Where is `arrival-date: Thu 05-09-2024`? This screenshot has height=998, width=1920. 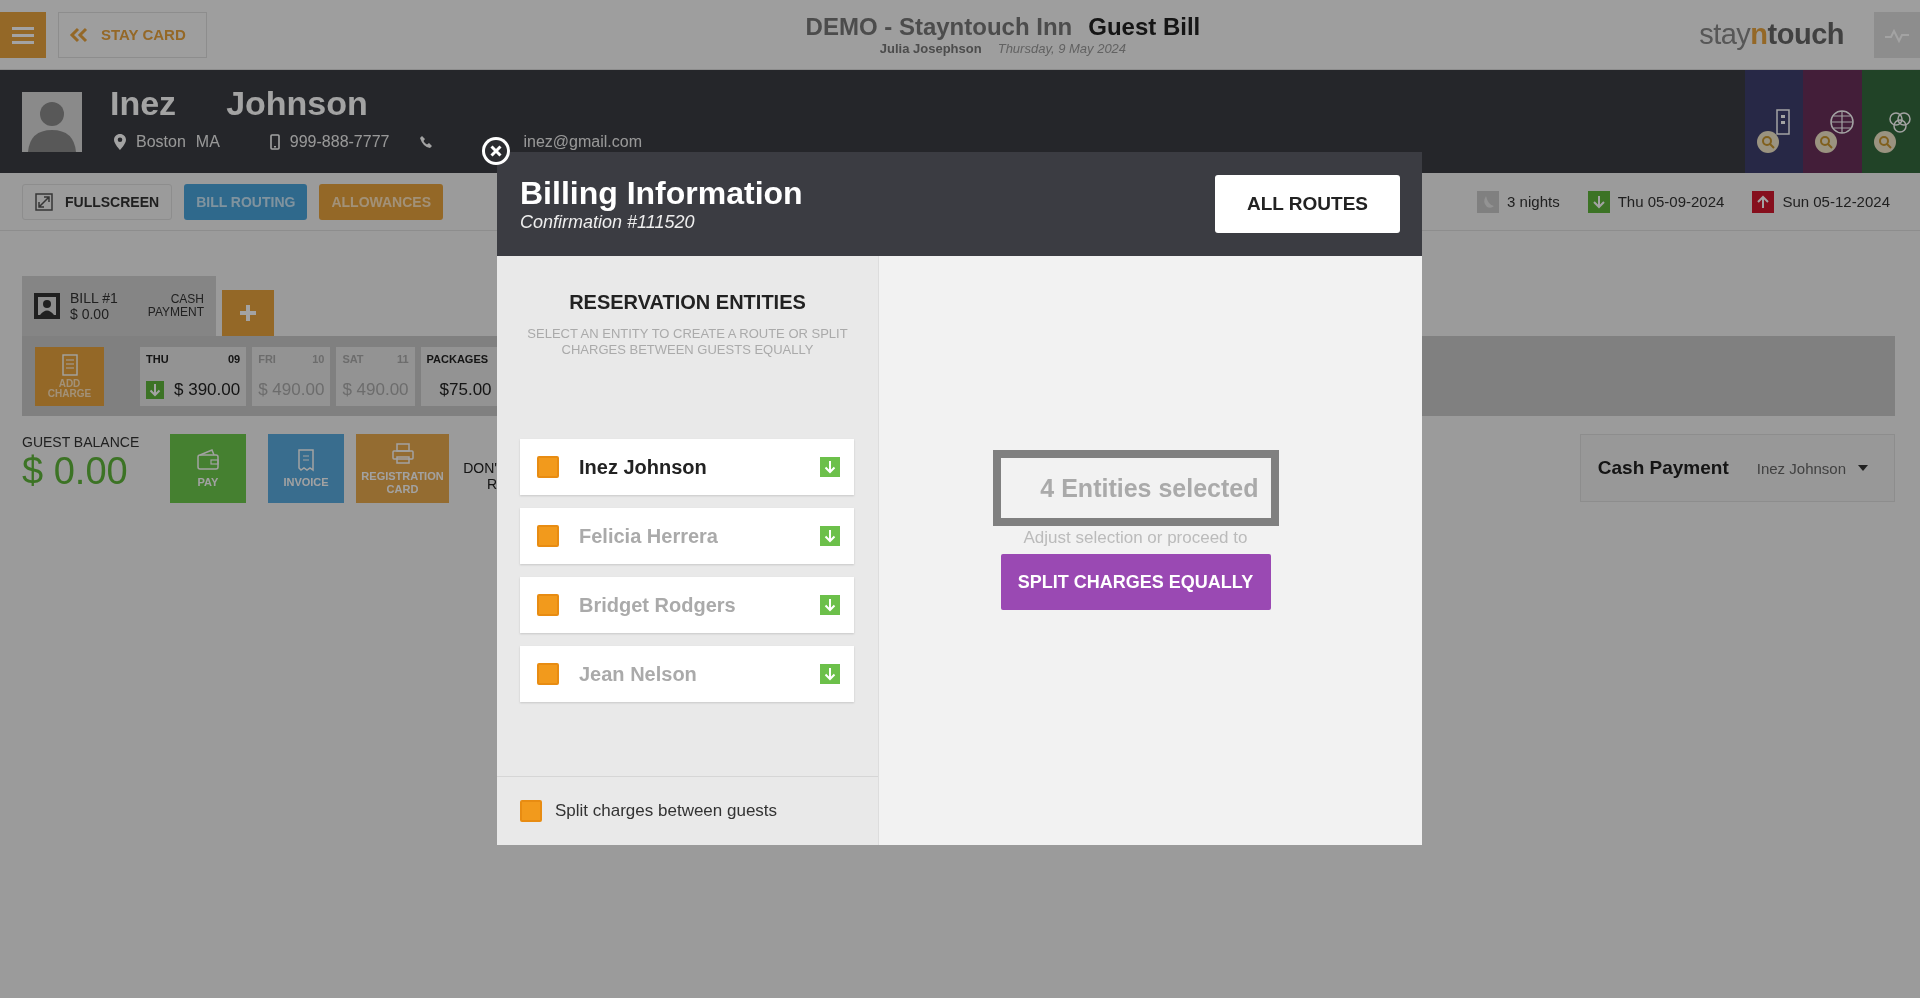
arrival-date: Thu 05-09-2024 is located at coordinates (1671, 201).